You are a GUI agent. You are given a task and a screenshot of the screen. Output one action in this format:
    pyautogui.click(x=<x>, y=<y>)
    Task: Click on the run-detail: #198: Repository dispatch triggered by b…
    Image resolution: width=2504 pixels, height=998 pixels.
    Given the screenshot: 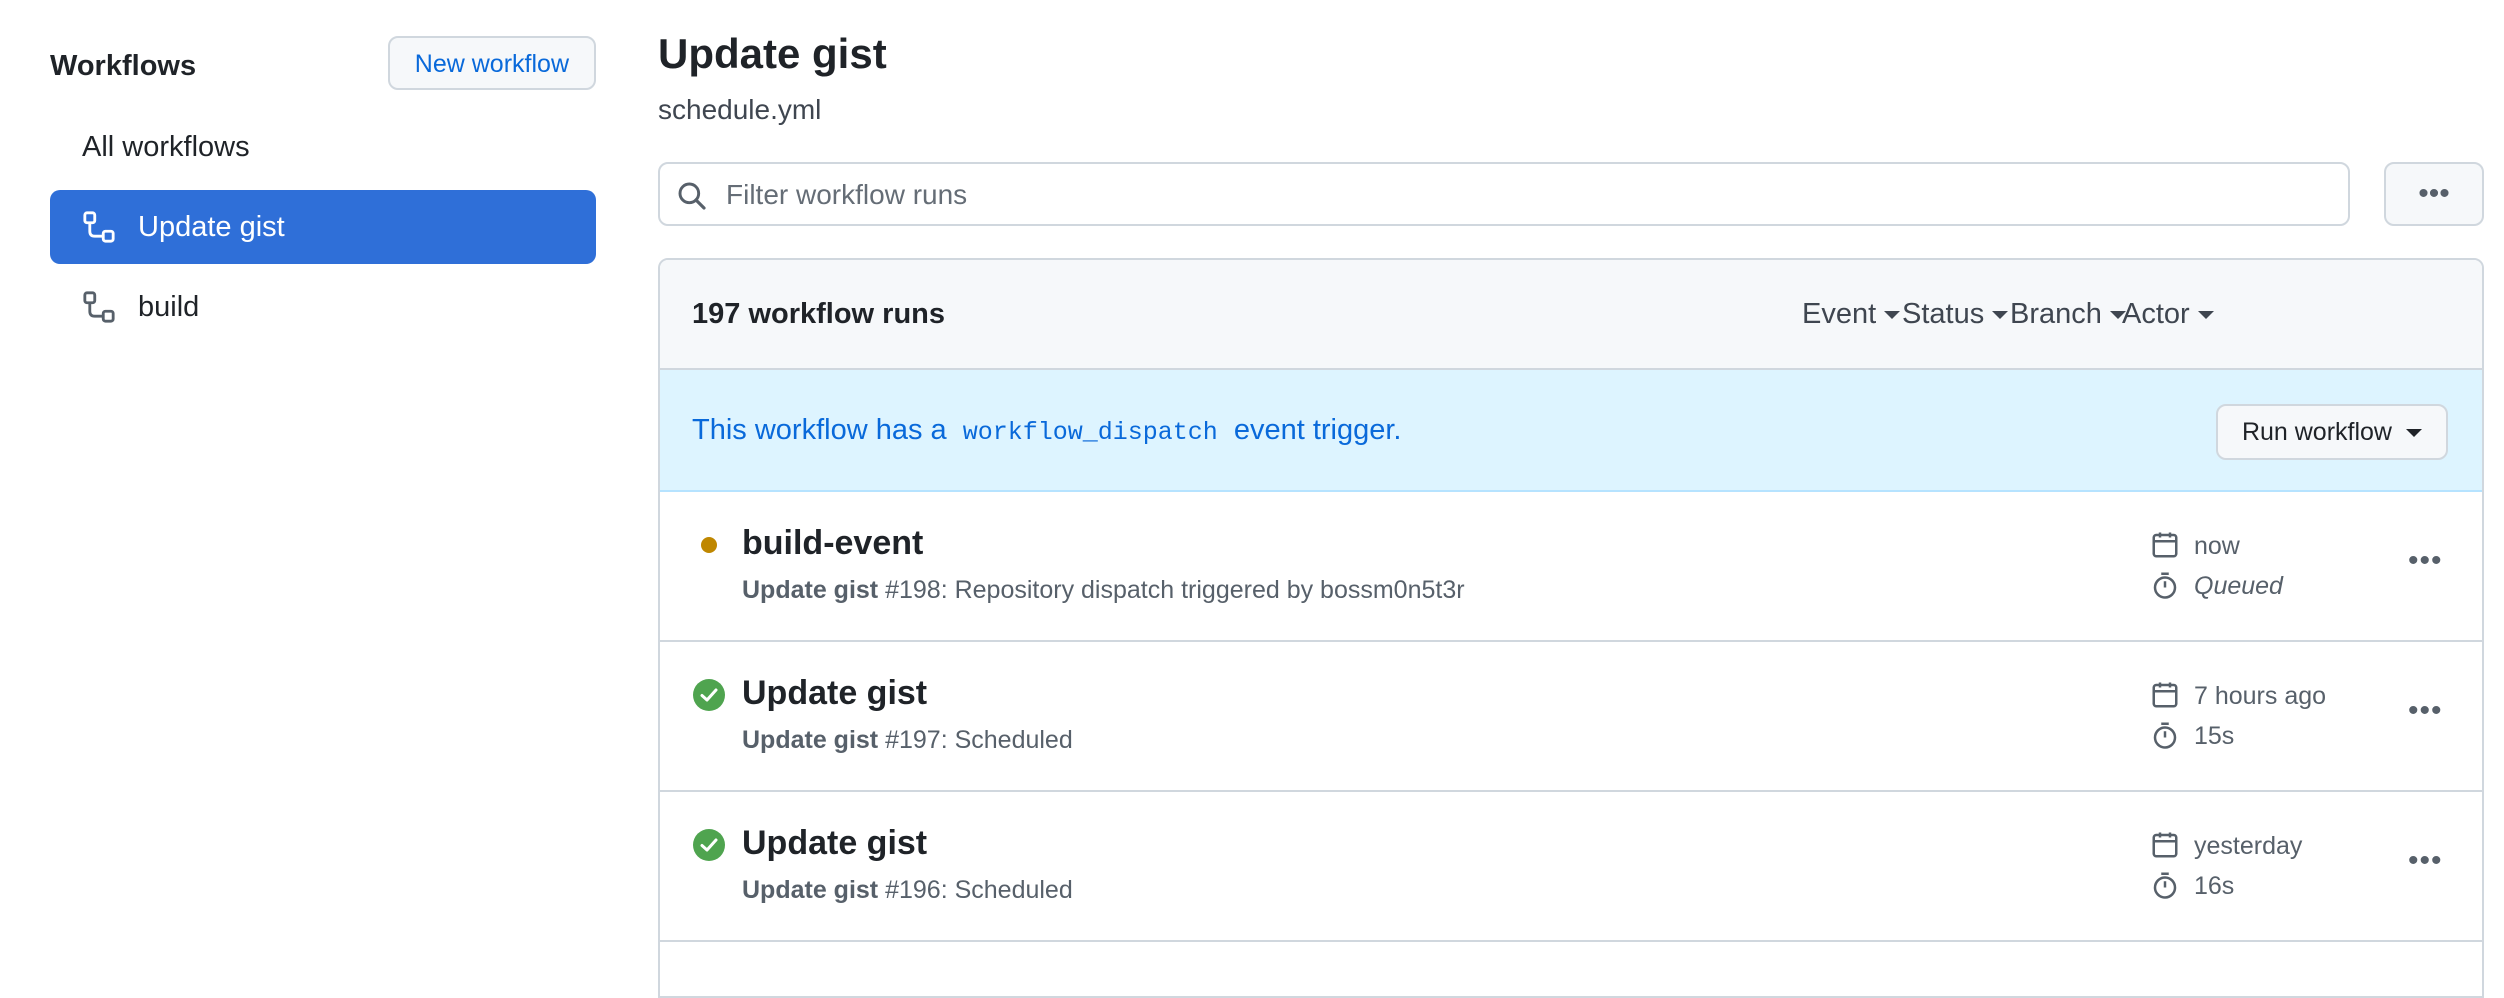 What is the action you would take?
    pyautogui.click(x=1175, y=590)
    